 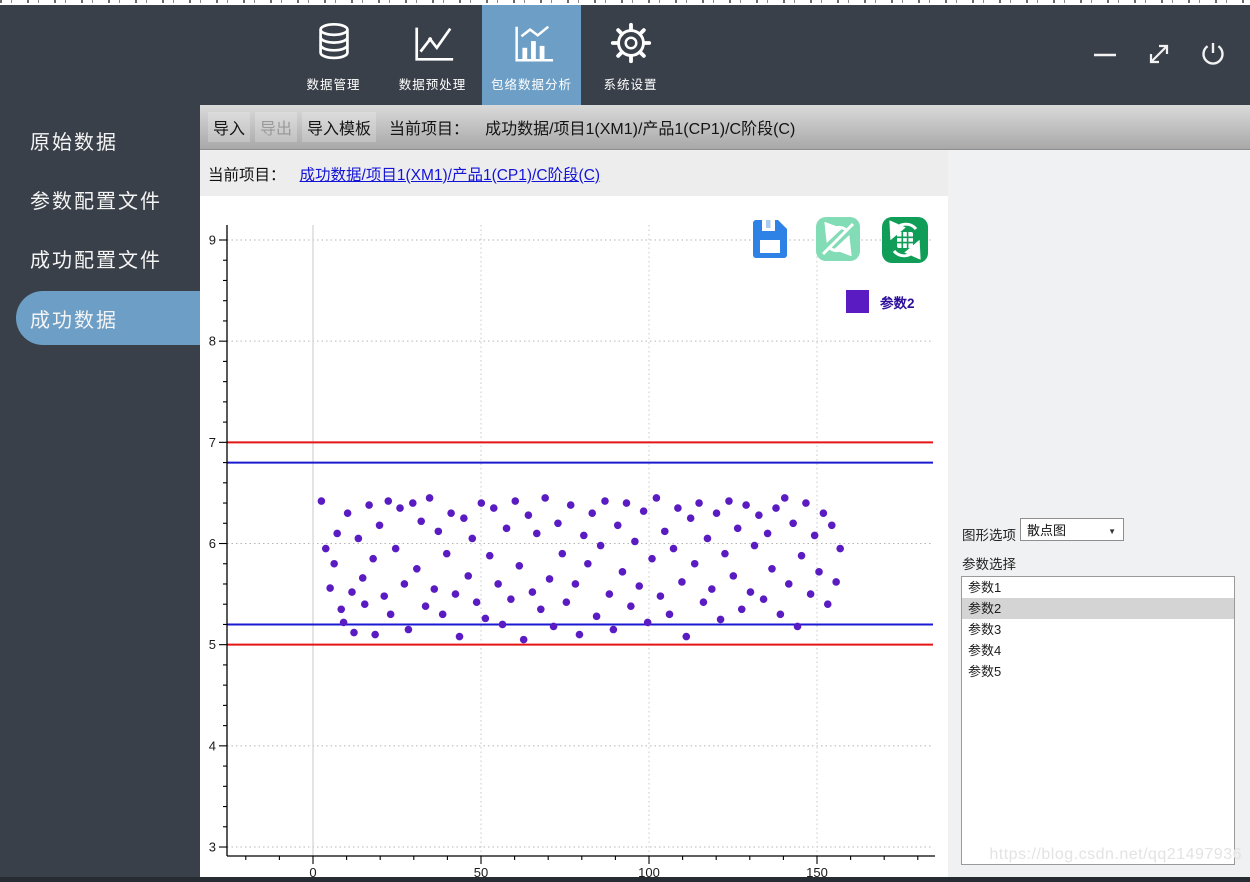 What do you see at coordinates (1072, 529) in the screenshot?
I see `chart-type-dropdown: 散点图 ▼` at bounding box center [1072, 529].